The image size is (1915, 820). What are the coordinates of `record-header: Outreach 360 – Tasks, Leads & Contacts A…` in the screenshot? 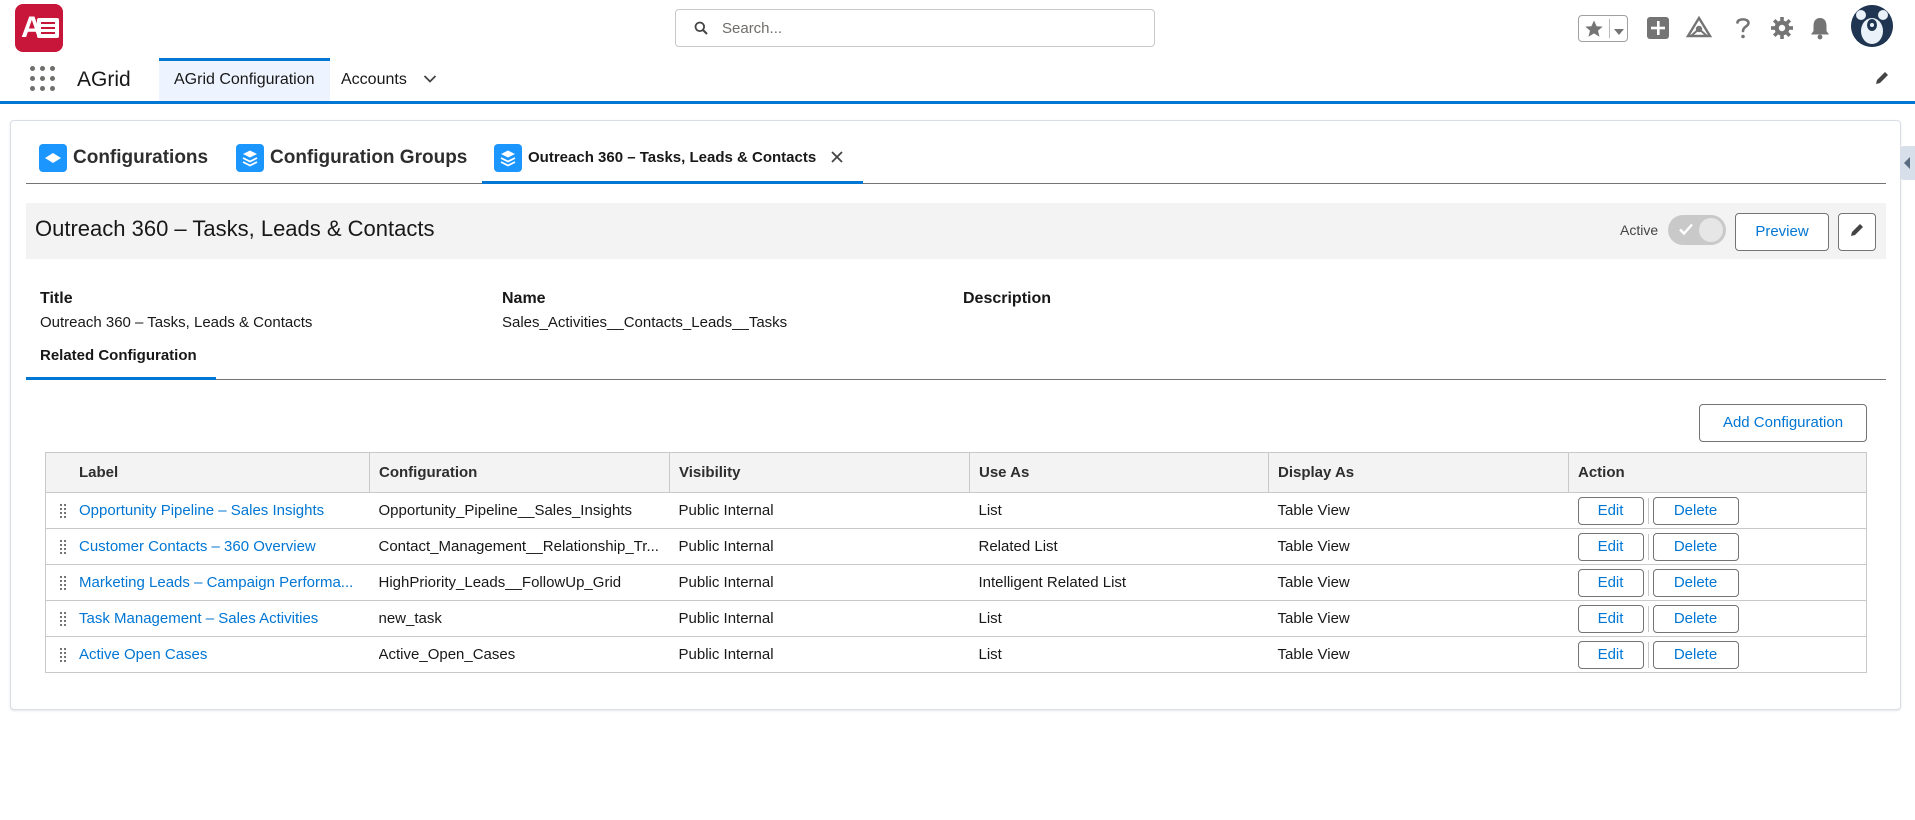 It's located at (956, 231).